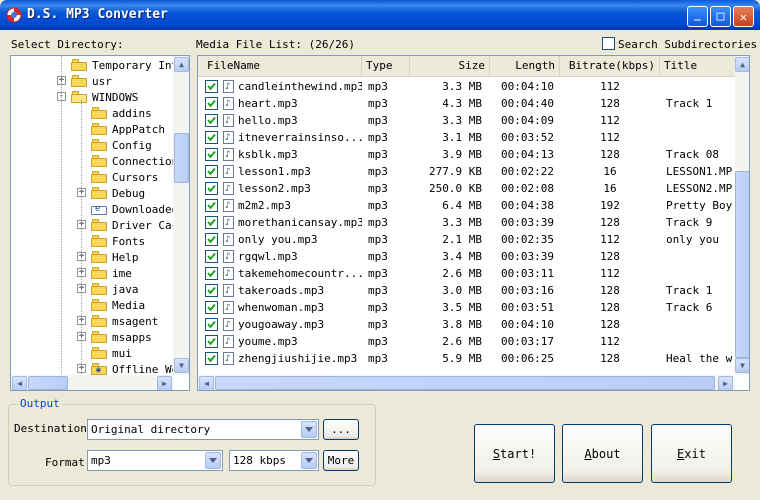  What do you see at coordinates (128, 129) in the screenshot?
I see `tree-item: AppPatch` at bounding box center [128, 129].